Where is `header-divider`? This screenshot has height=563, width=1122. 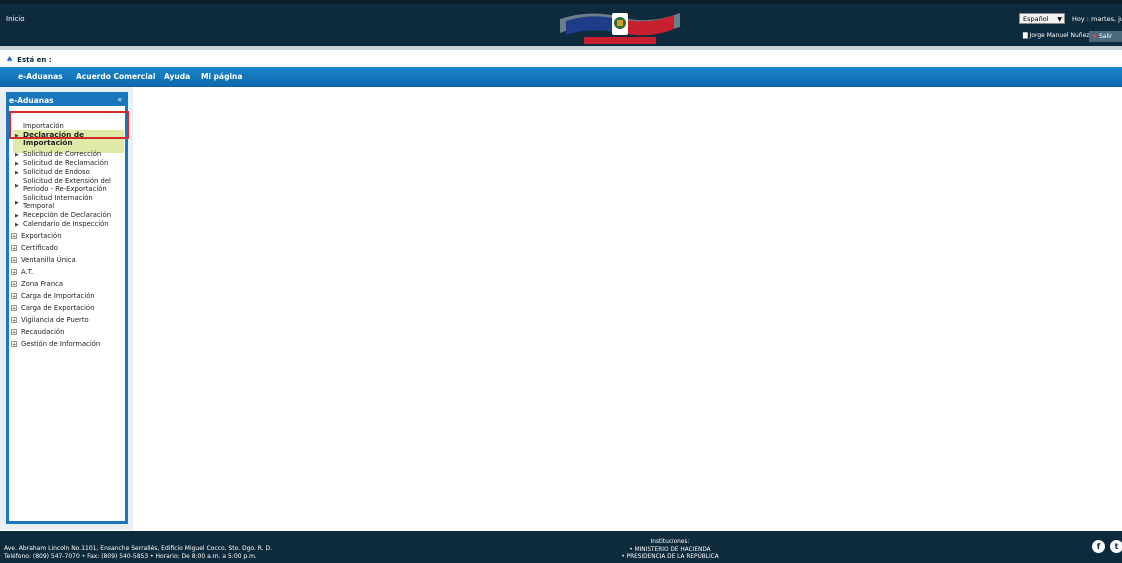
header-divider is located at coordinates (561, 48).